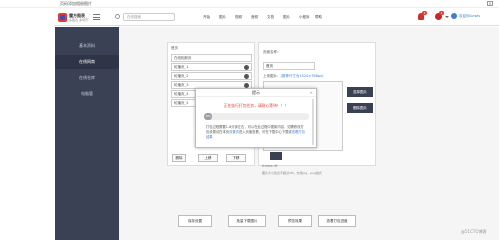 The height and width of the screenshot is (240, 499). Describe the element at coordinates (256, 105) in the screenshot. I see `dialog-warning: 正在执行打包任务，请耐心等待！！！` at that location.